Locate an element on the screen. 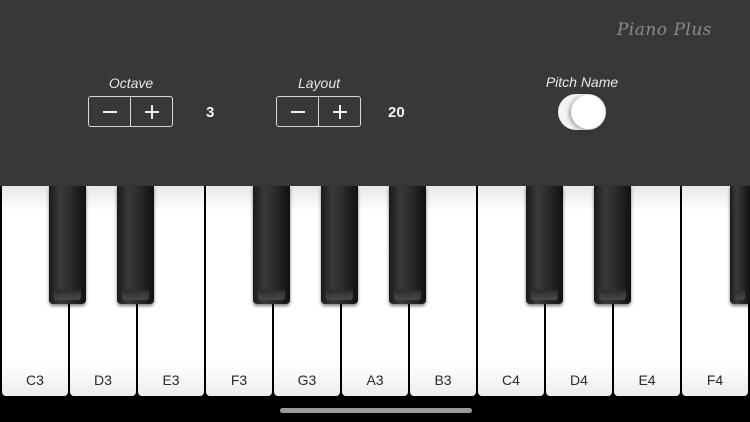 The height and width of the screenshot is (422, 750). pitch-name-toggle is located at coordinates (582, 112).